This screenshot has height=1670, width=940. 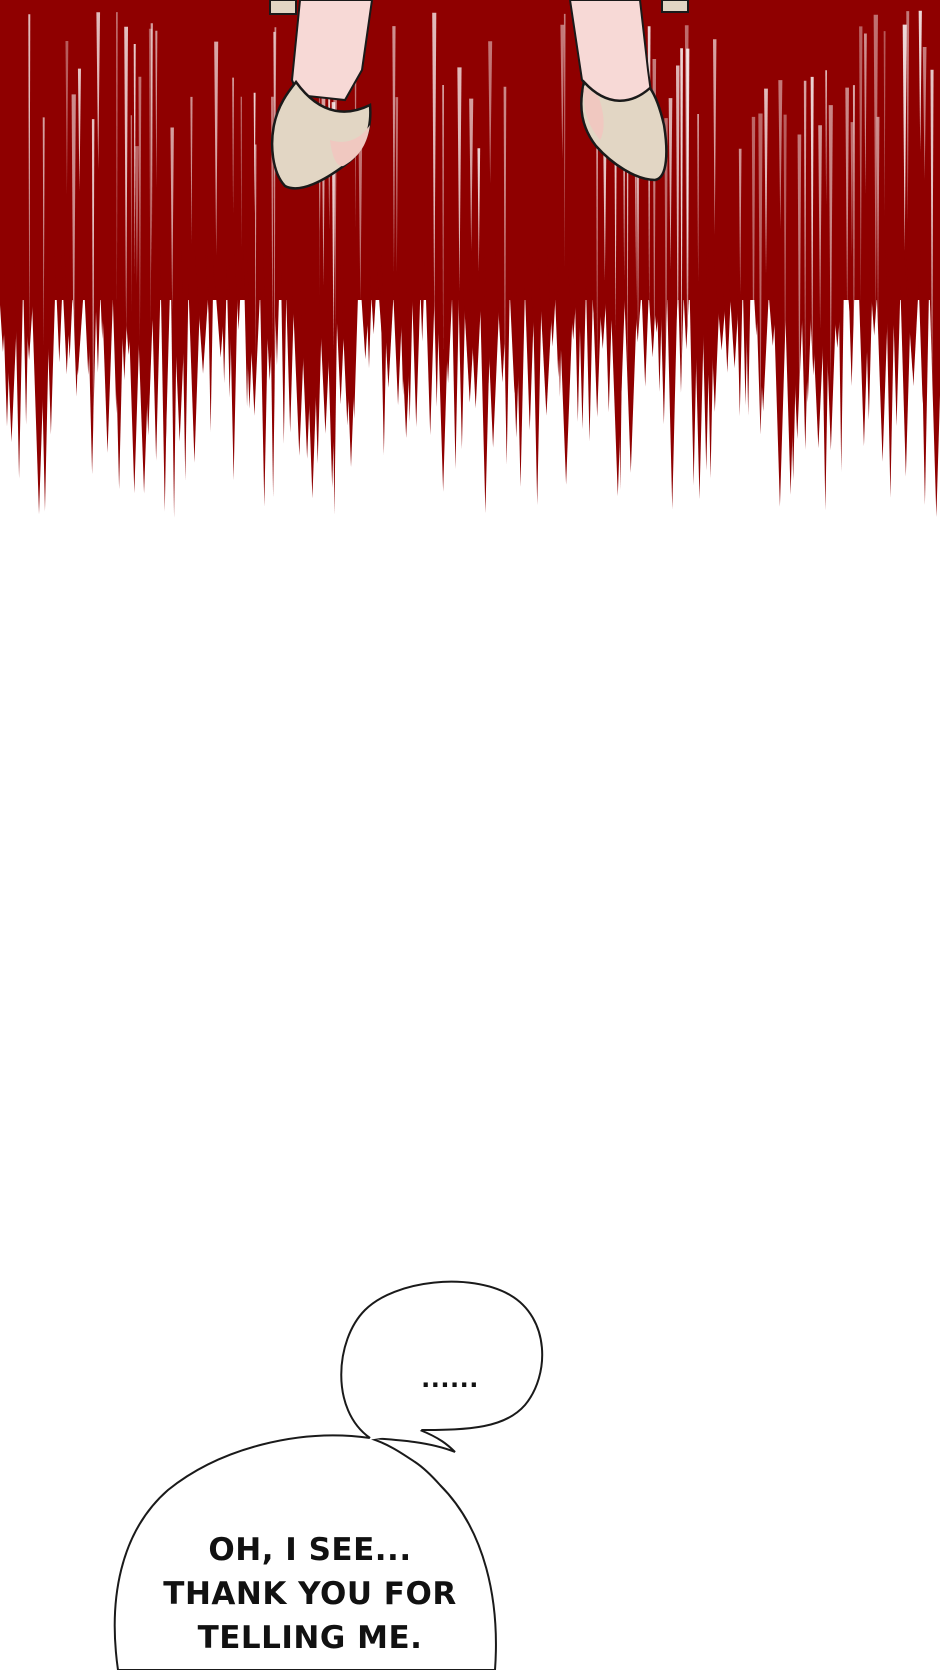 What do you see at coordinates (328, 1475) in the screenshot?
I see `speech-bubble-shapes` at bounding box center [328, 1475].